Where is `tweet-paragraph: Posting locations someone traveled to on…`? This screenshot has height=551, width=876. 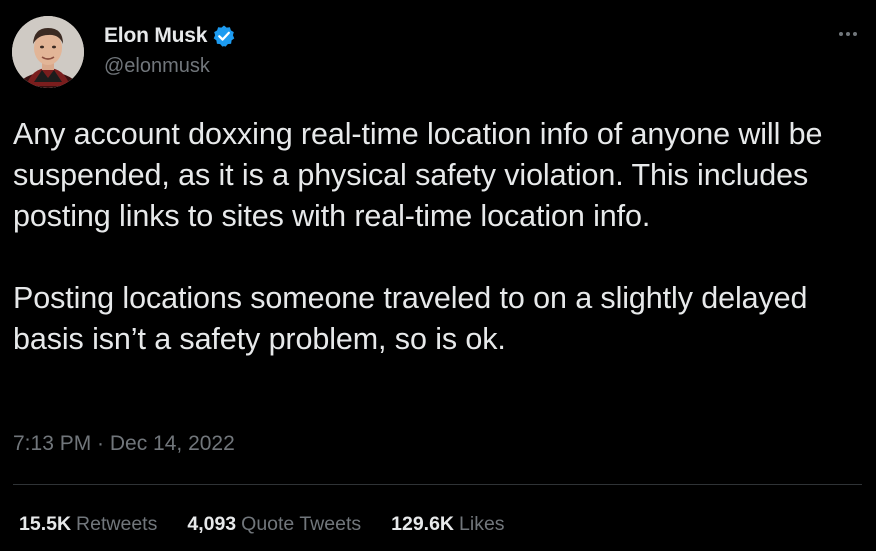 tweet-paragraph: Posting locations someone traveled to on… is located at coordinates (410, 318).